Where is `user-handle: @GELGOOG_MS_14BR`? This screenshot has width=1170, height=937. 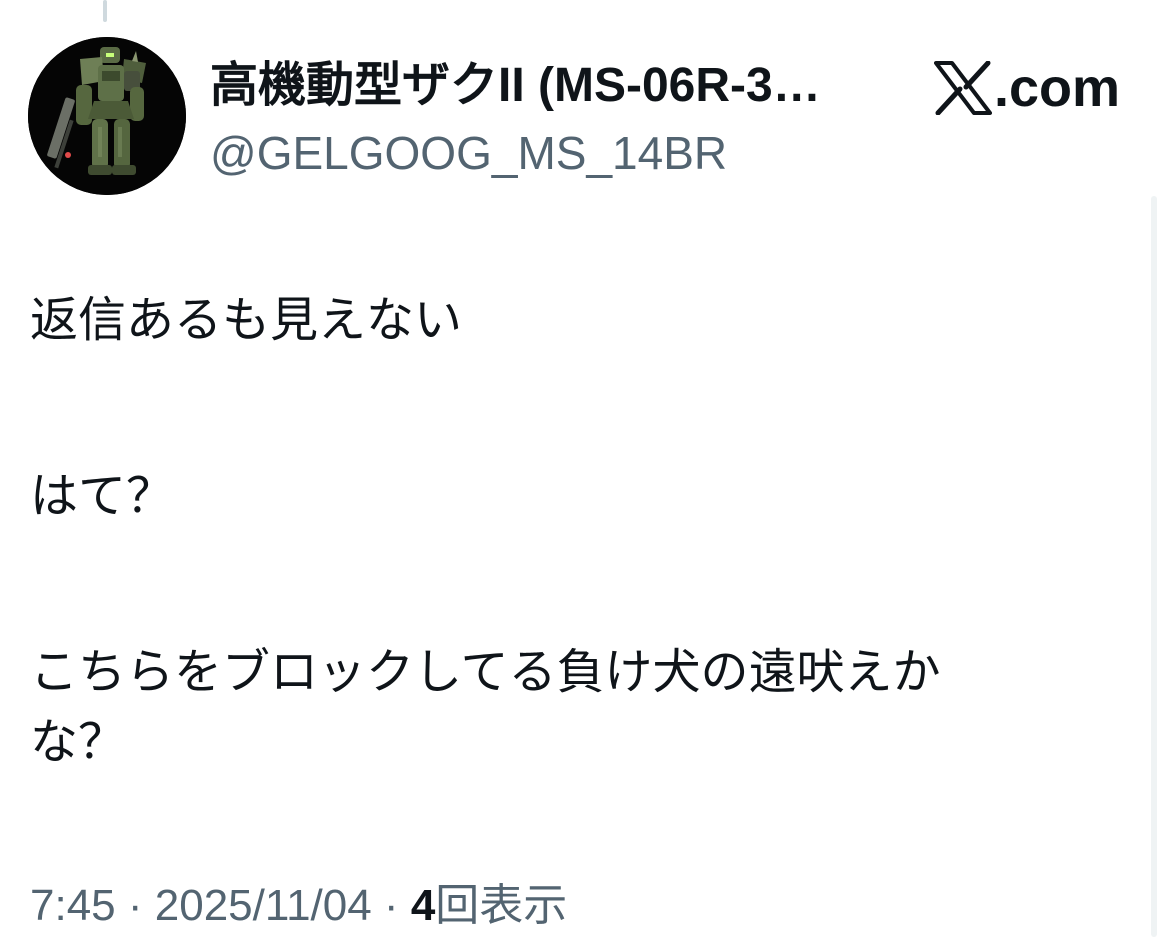 user-handle: @GELGOOG_MS_14BR is located at coordinates (468, 153).